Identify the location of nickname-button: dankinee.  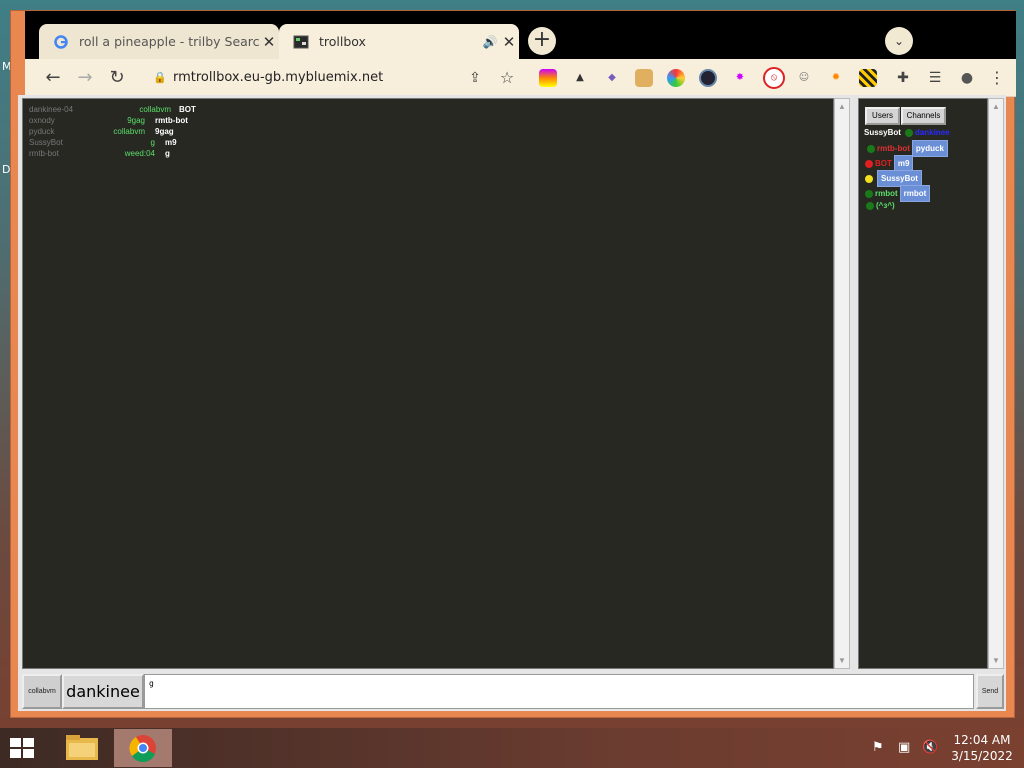
(103, 691).